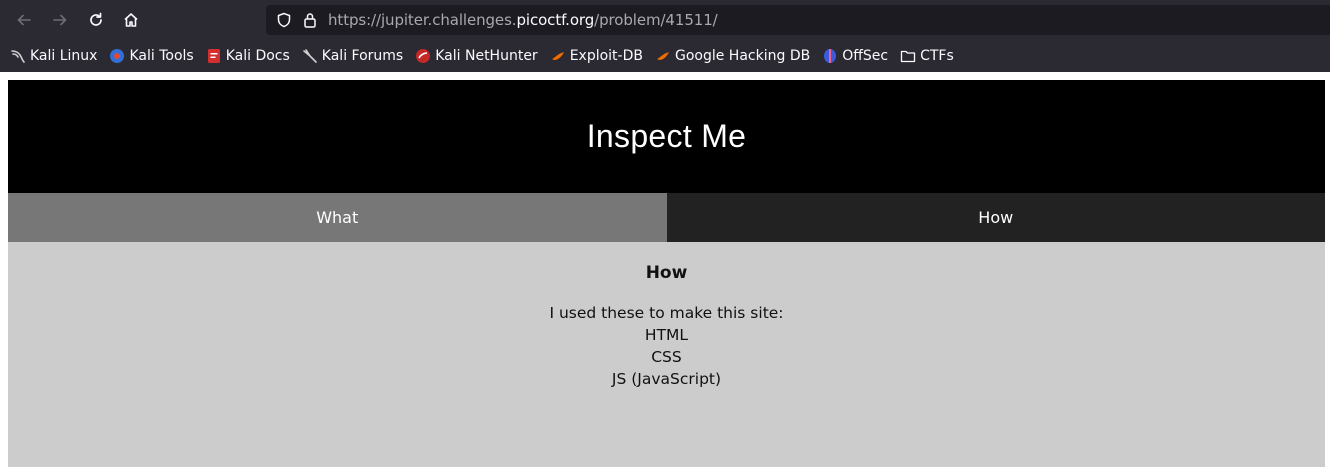 The image size is (1330, 467). Describe the element at coordinates (337, 217) in the screenshot. I see `tab-what: What` at that location.